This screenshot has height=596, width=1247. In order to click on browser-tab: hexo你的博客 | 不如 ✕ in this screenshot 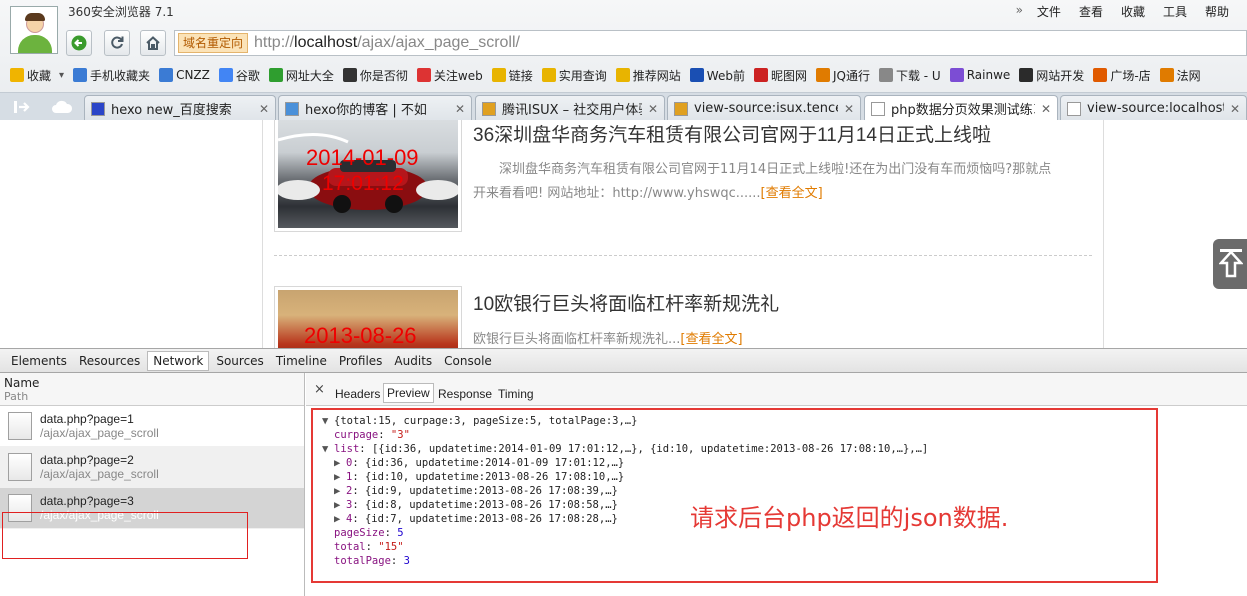, I will do `click(375, 108)`.